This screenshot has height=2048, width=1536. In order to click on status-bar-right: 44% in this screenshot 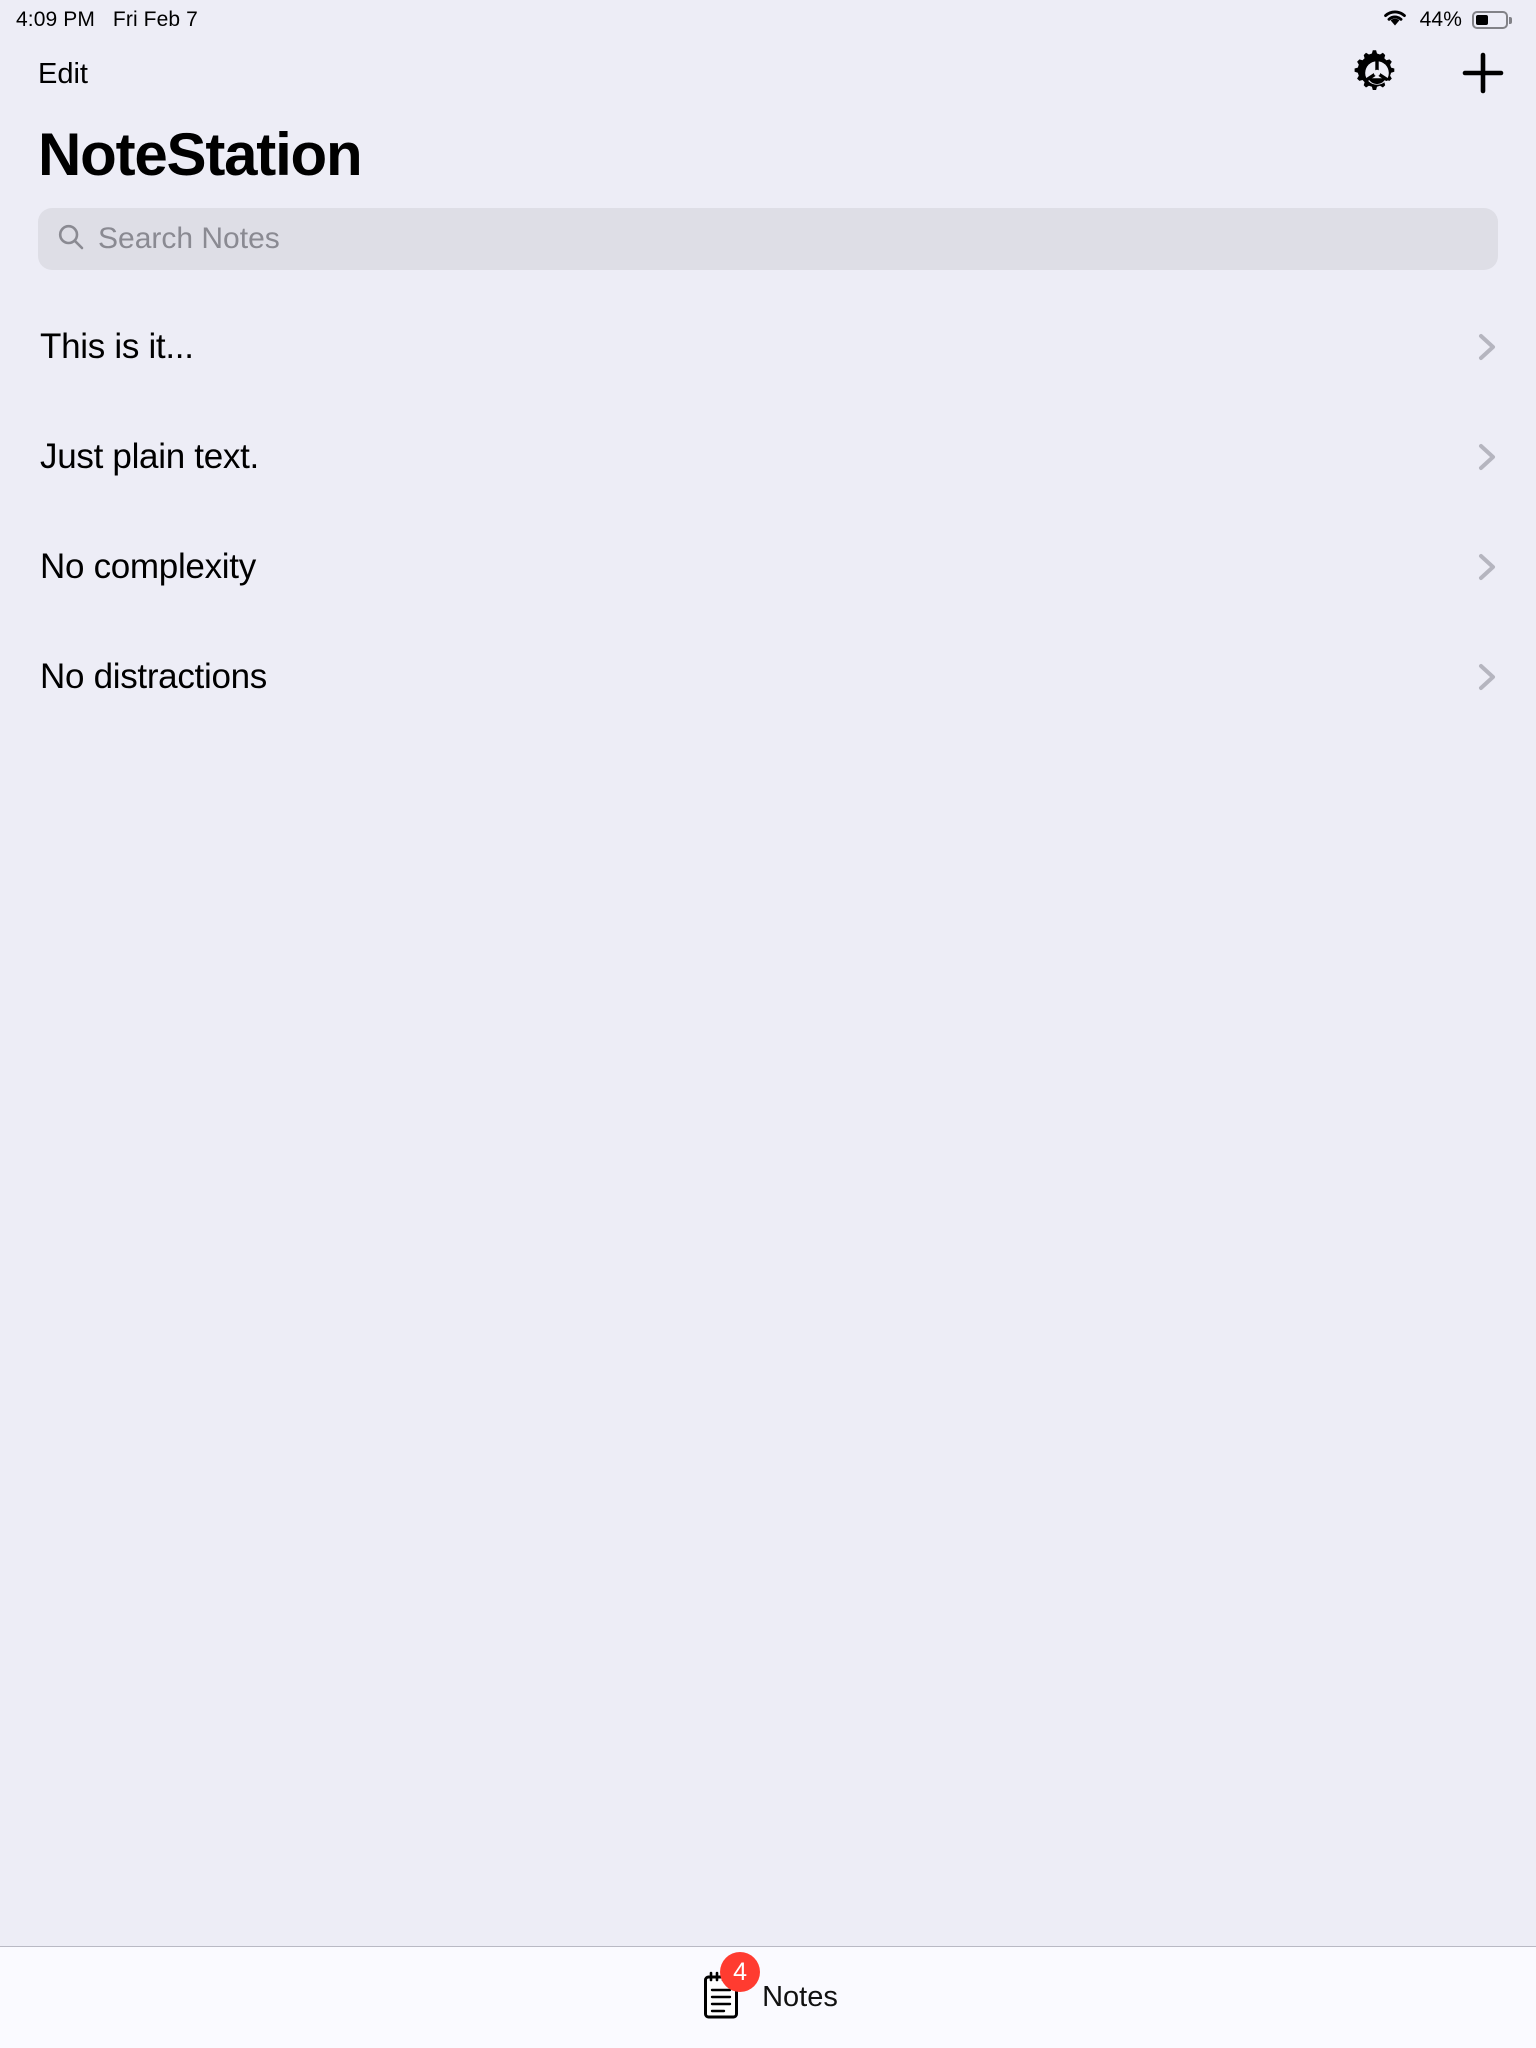, I will do `click(1446, 20)`.